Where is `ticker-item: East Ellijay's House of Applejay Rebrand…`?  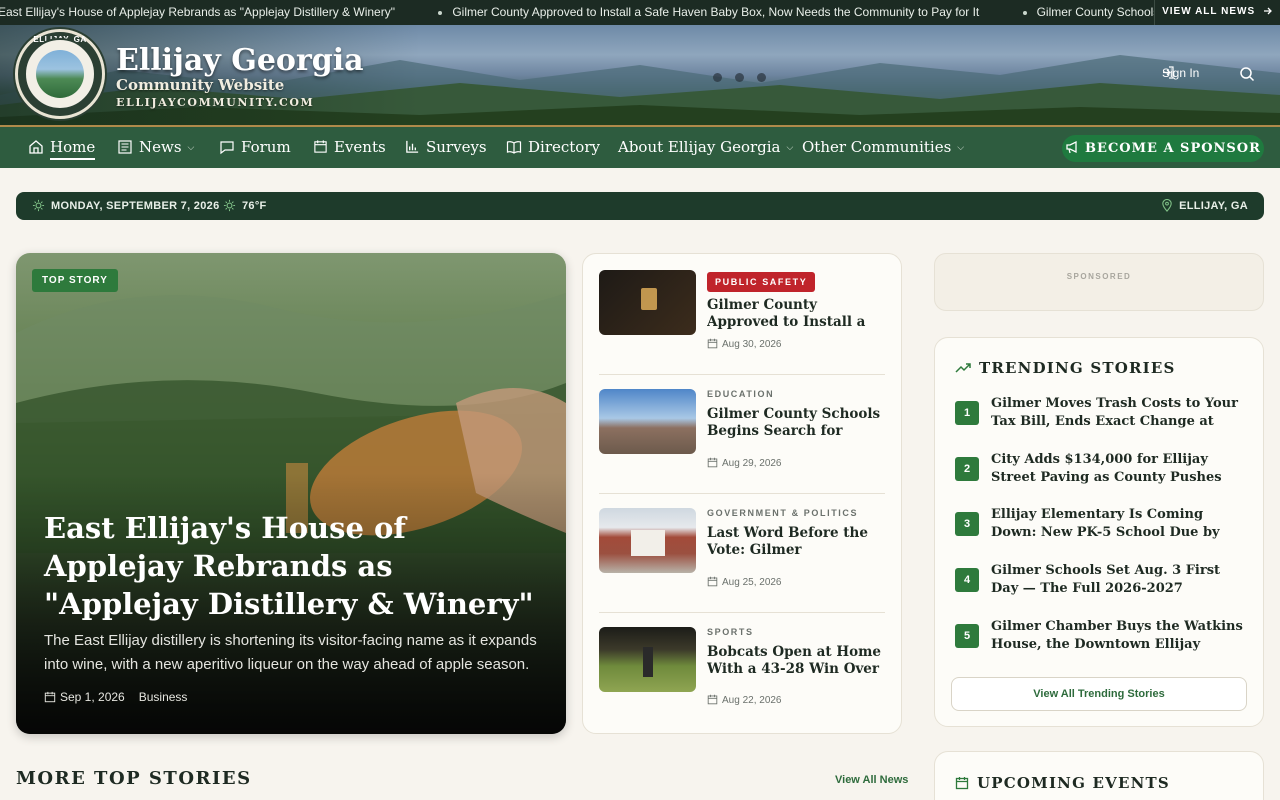 ticker-item: East Ellijay's House of Applejay Rebrand… is located at coordinates (197, 12).